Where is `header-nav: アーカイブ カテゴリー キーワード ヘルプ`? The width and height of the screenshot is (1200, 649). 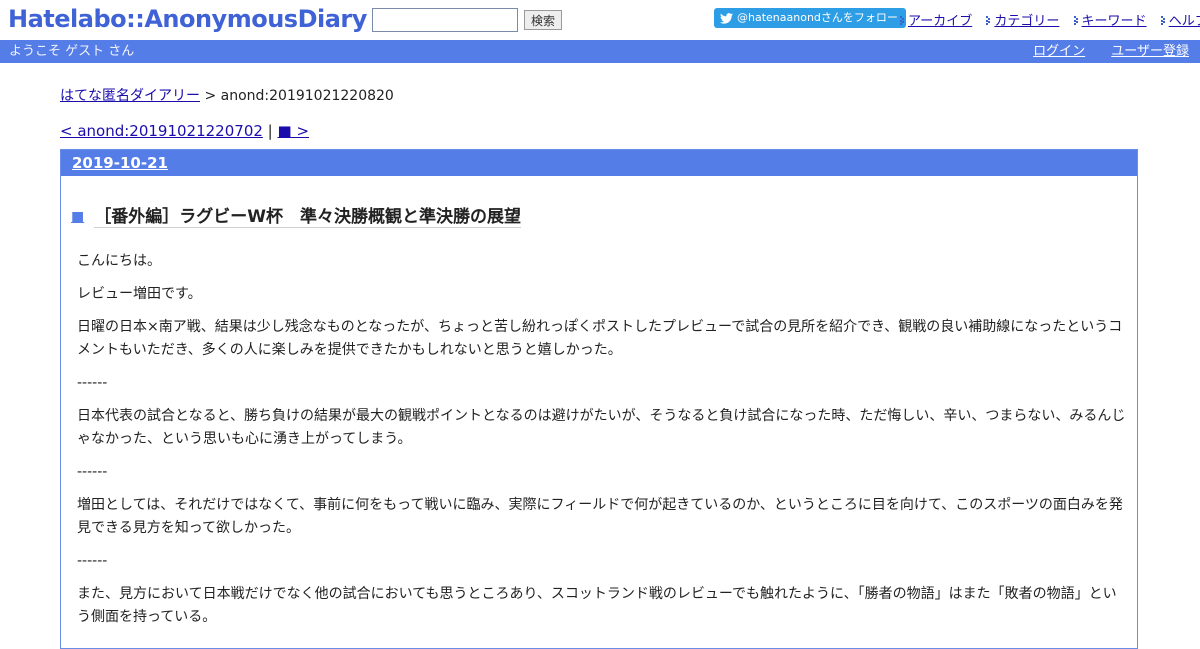 header-nav: アーカイブ カテゴリー キーワード ヘルプ is located at coordinates (1050, 19).